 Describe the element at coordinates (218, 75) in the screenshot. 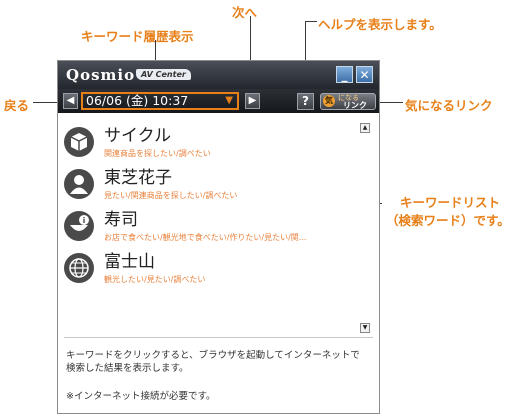

I see `title-bar: Qosmio AV Center _ ✕` at that location.